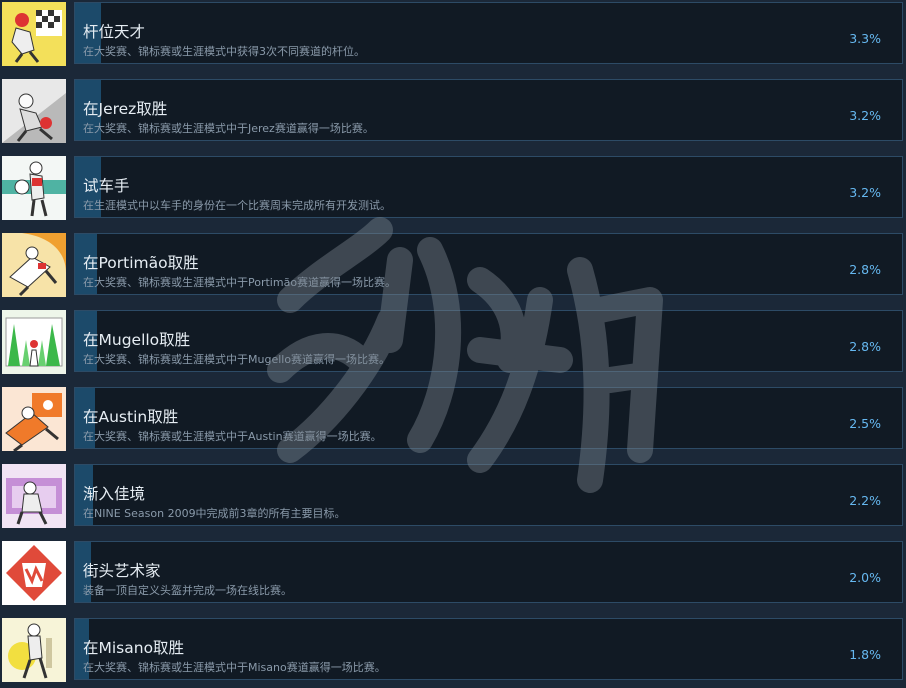  I want to click on achievement-row: 街头艺术家 装备一顶自定义头盔并完成一场在线比赛。 2.0%, so click(453, 572).